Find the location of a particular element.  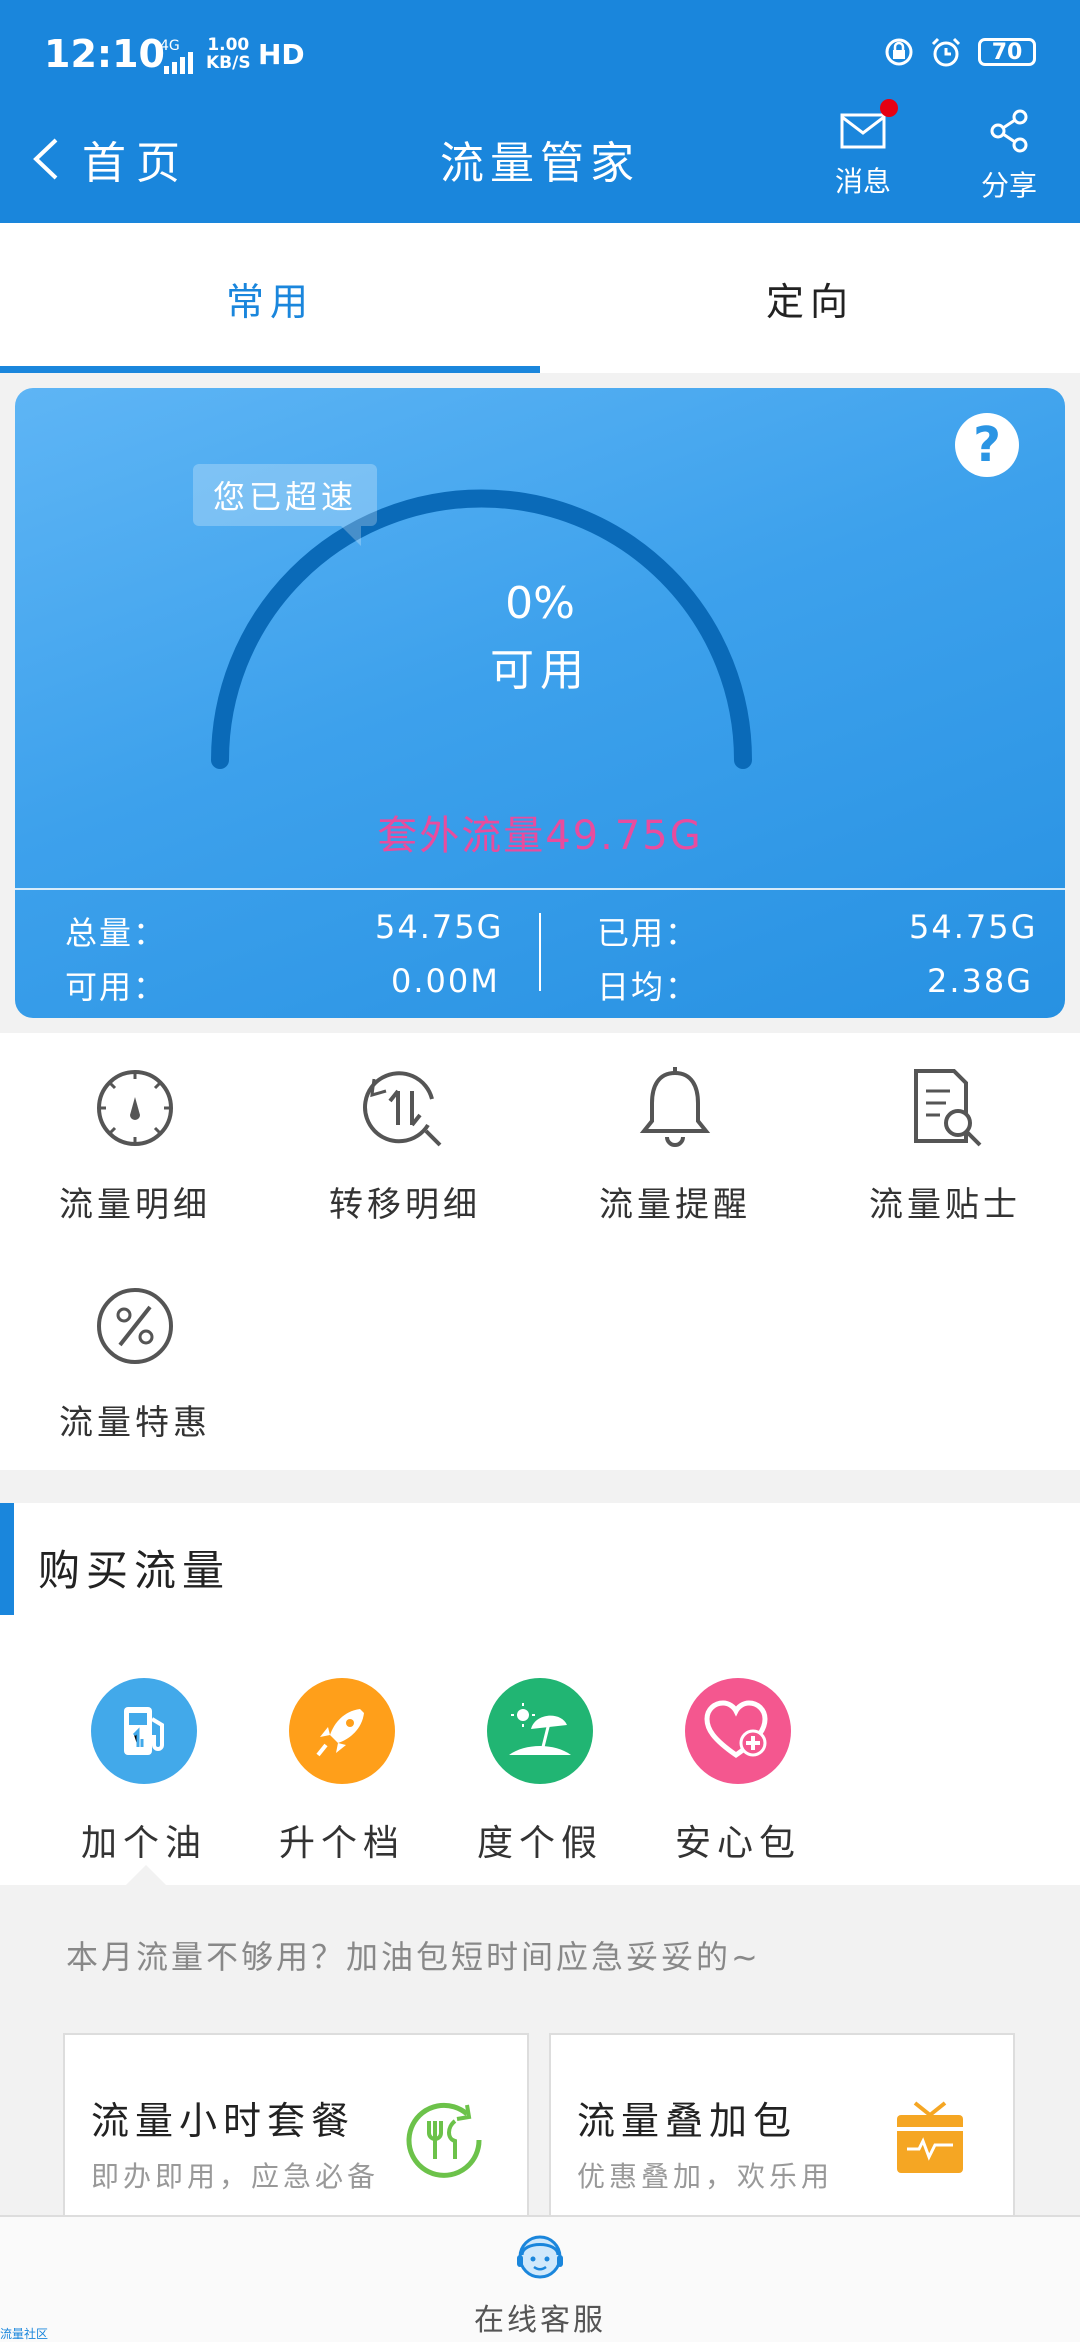

package-card-hourly: 流量小时套餐 即办即用，应急必备 is located at coordinates (296, 2133).